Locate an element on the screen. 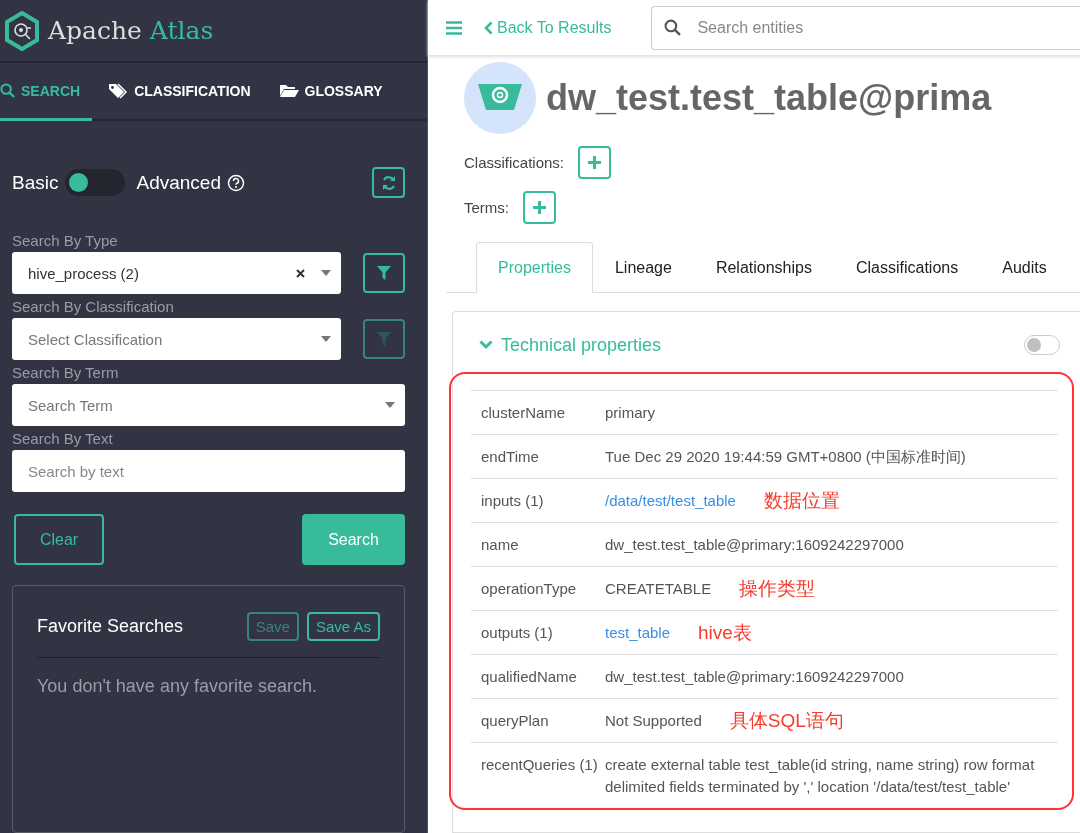 Image resolution: width=1080 pixels, height=833 pixels. property-key: outputs (1) is located at coordinates (543, 633).